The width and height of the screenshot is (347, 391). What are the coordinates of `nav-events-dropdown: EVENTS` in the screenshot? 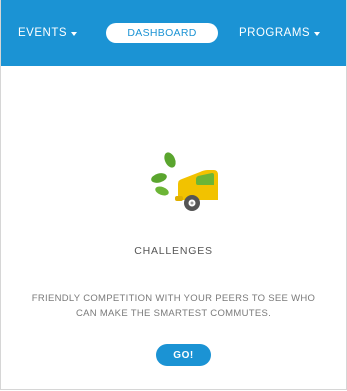 It's located at (48, 33).